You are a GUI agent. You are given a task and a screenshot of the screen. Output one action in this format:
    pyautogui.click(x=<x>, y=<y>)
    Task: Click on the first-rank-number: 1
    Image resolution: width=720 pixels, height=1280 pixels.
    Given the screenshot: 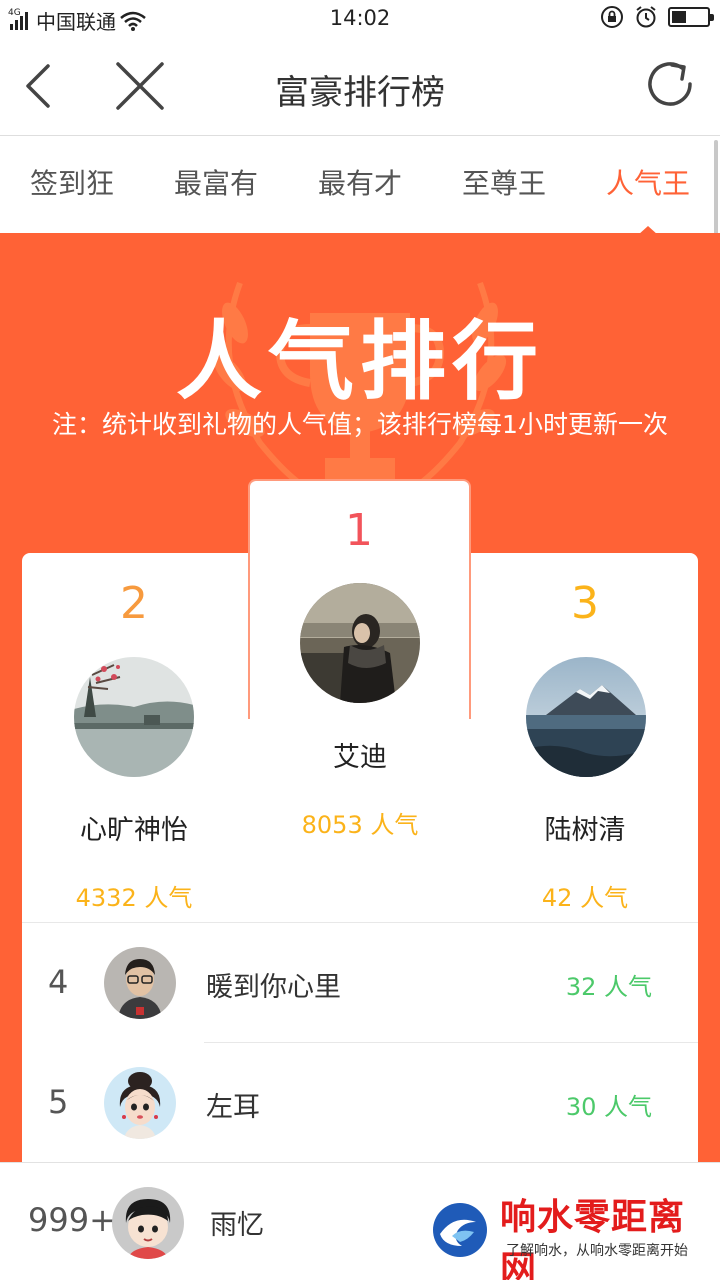 What is the action you would take?
    pyautogui.click(x=359, y=530)
    